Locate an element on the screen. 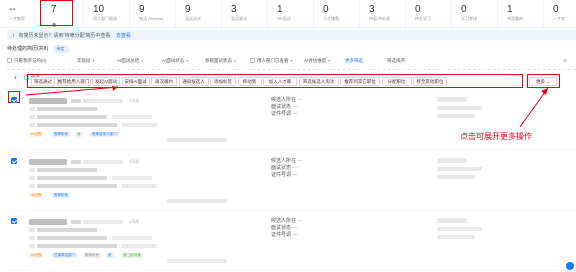  candidate-tag: 已推荐给部门 is located at coordinates (64, 255).